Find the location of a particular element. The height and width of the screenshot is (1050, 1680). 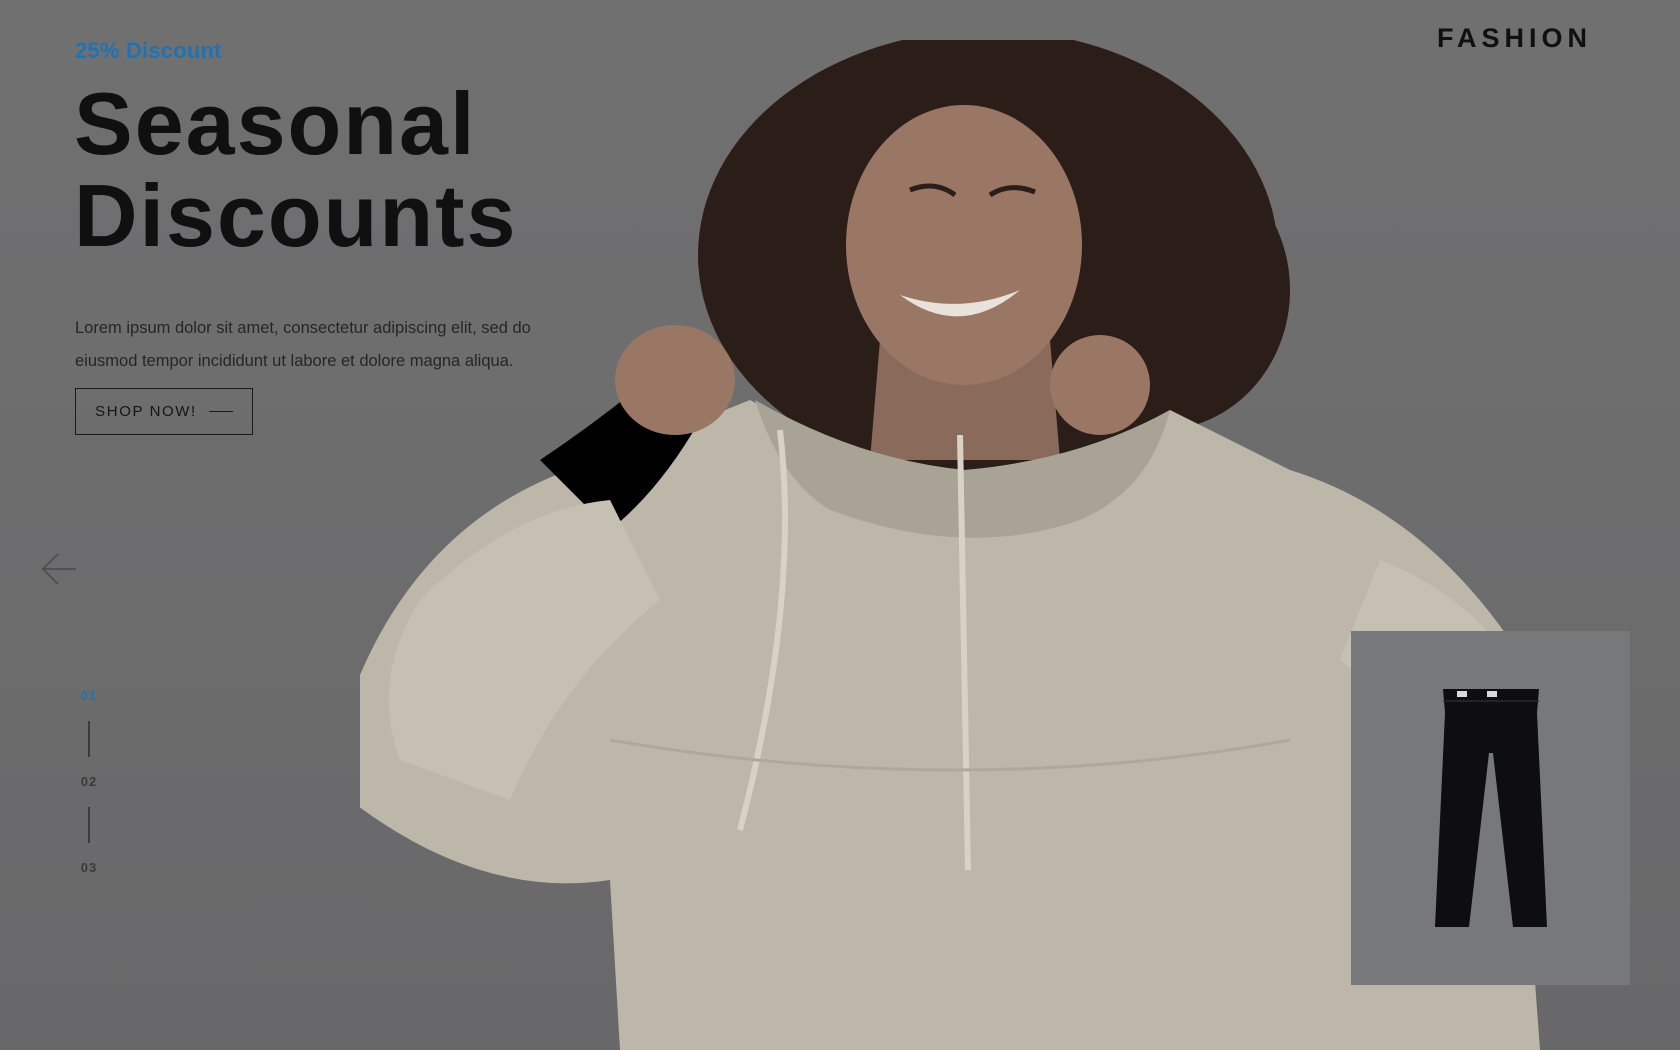

slide-page-1: 01 is located at coordinates (89, 696).